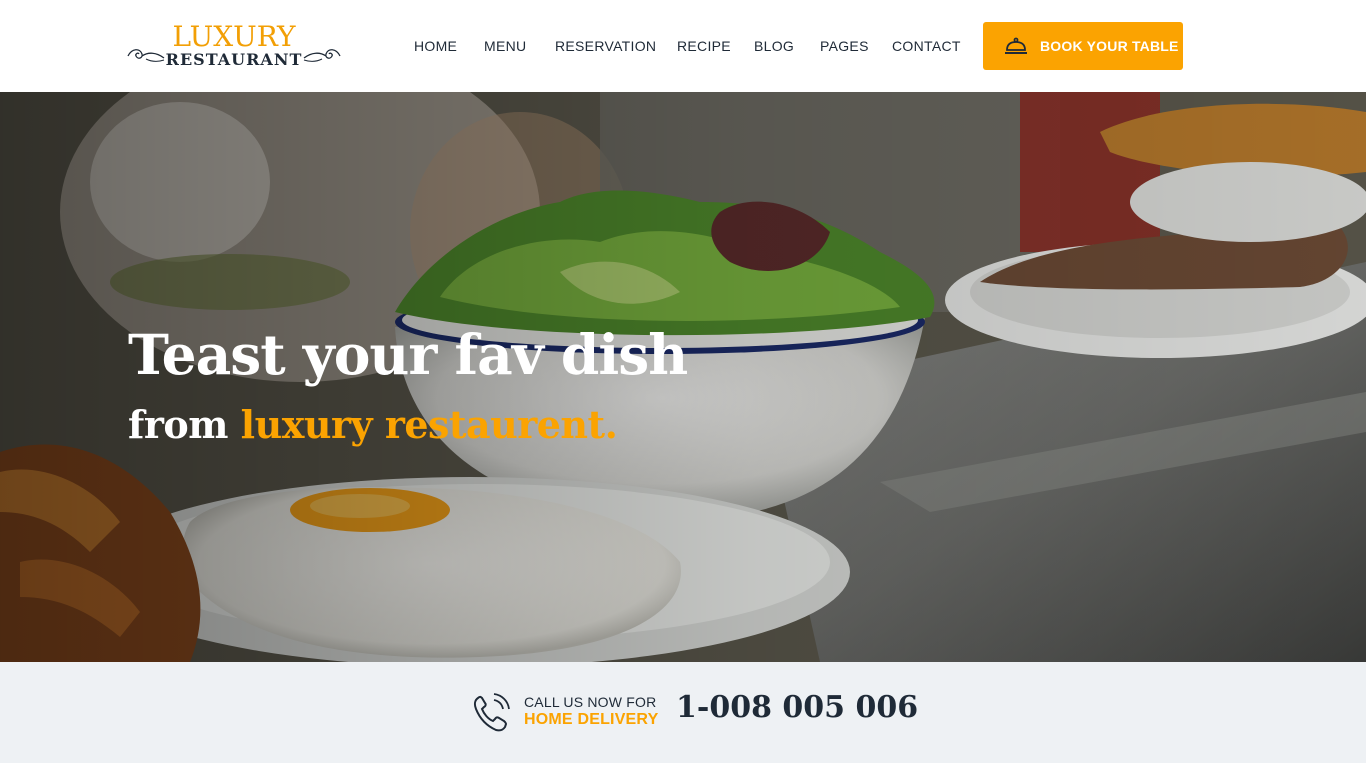 The height and width of the screenshot is (763, 1366). I want to click on nav-contact: CONTACT, so click(926, 46).